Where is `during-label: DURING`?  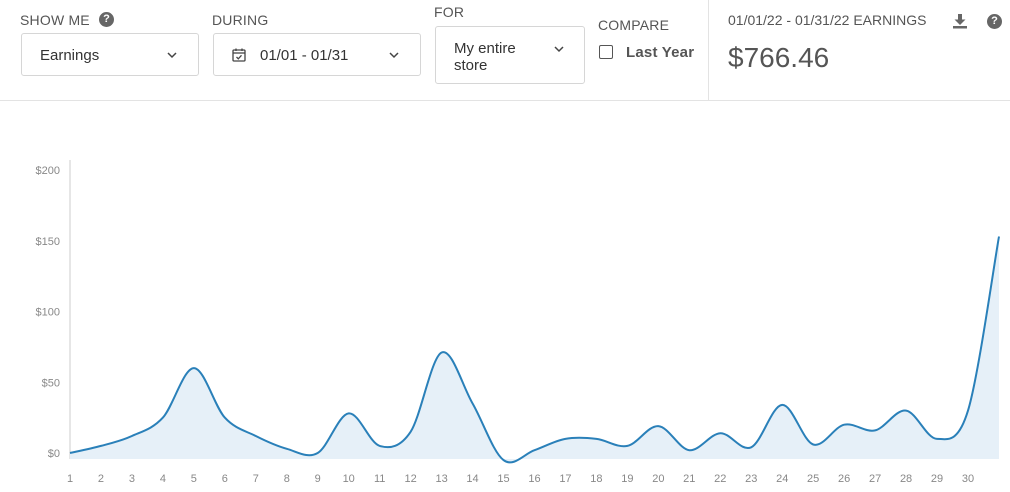 during-label: DURING is located at coordinates (240, 20).